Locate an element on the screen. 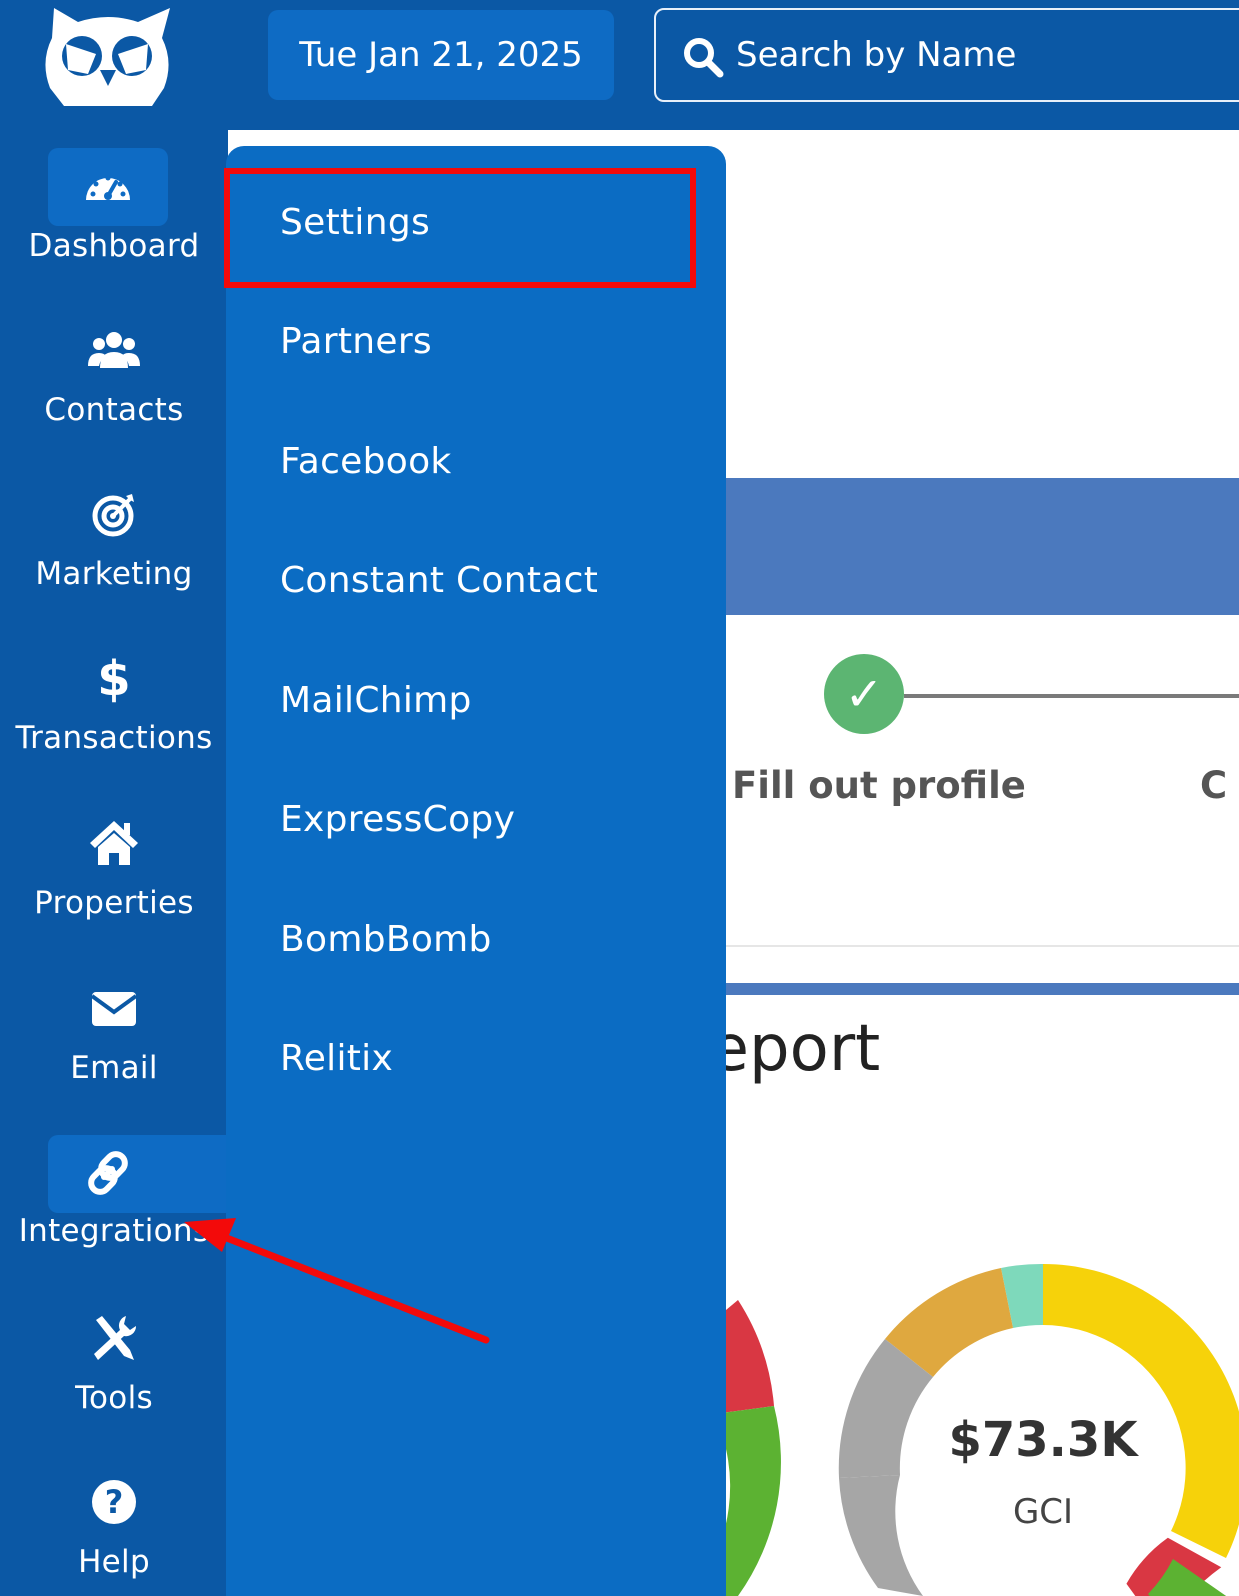  gci-segment-gray-lower is located at coordinates (881, 1535).